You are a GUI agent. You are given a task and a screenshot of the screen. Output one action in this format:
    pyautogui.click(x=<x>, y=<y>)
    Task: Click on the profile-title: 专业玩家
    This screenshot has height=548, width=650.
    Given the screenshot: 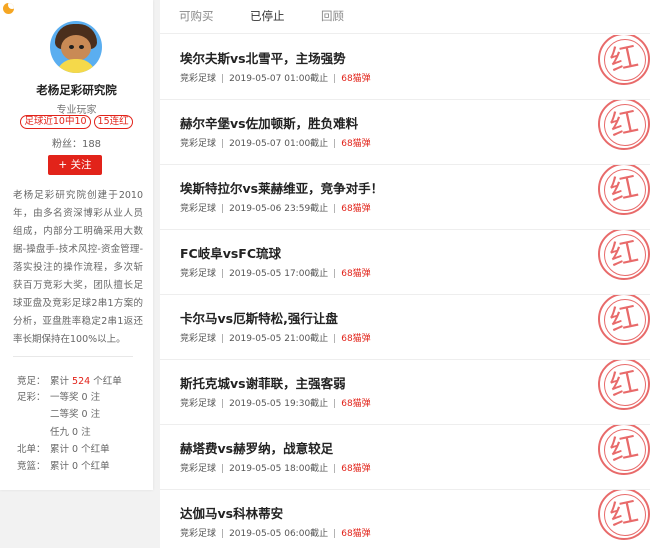 What is the action you would take?
    pyautogui.click(x=76, y=110)
    